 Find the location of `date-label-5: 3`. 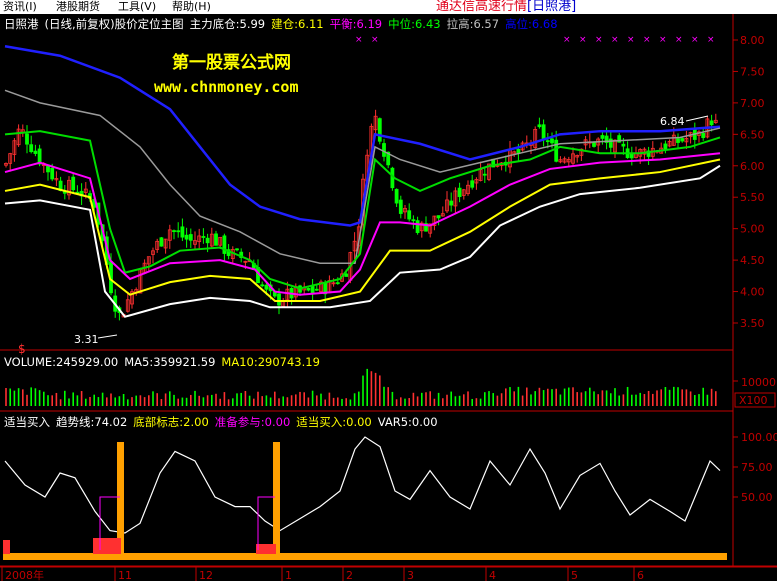

date-label-5: 3 is located at coordinates (410, 575).